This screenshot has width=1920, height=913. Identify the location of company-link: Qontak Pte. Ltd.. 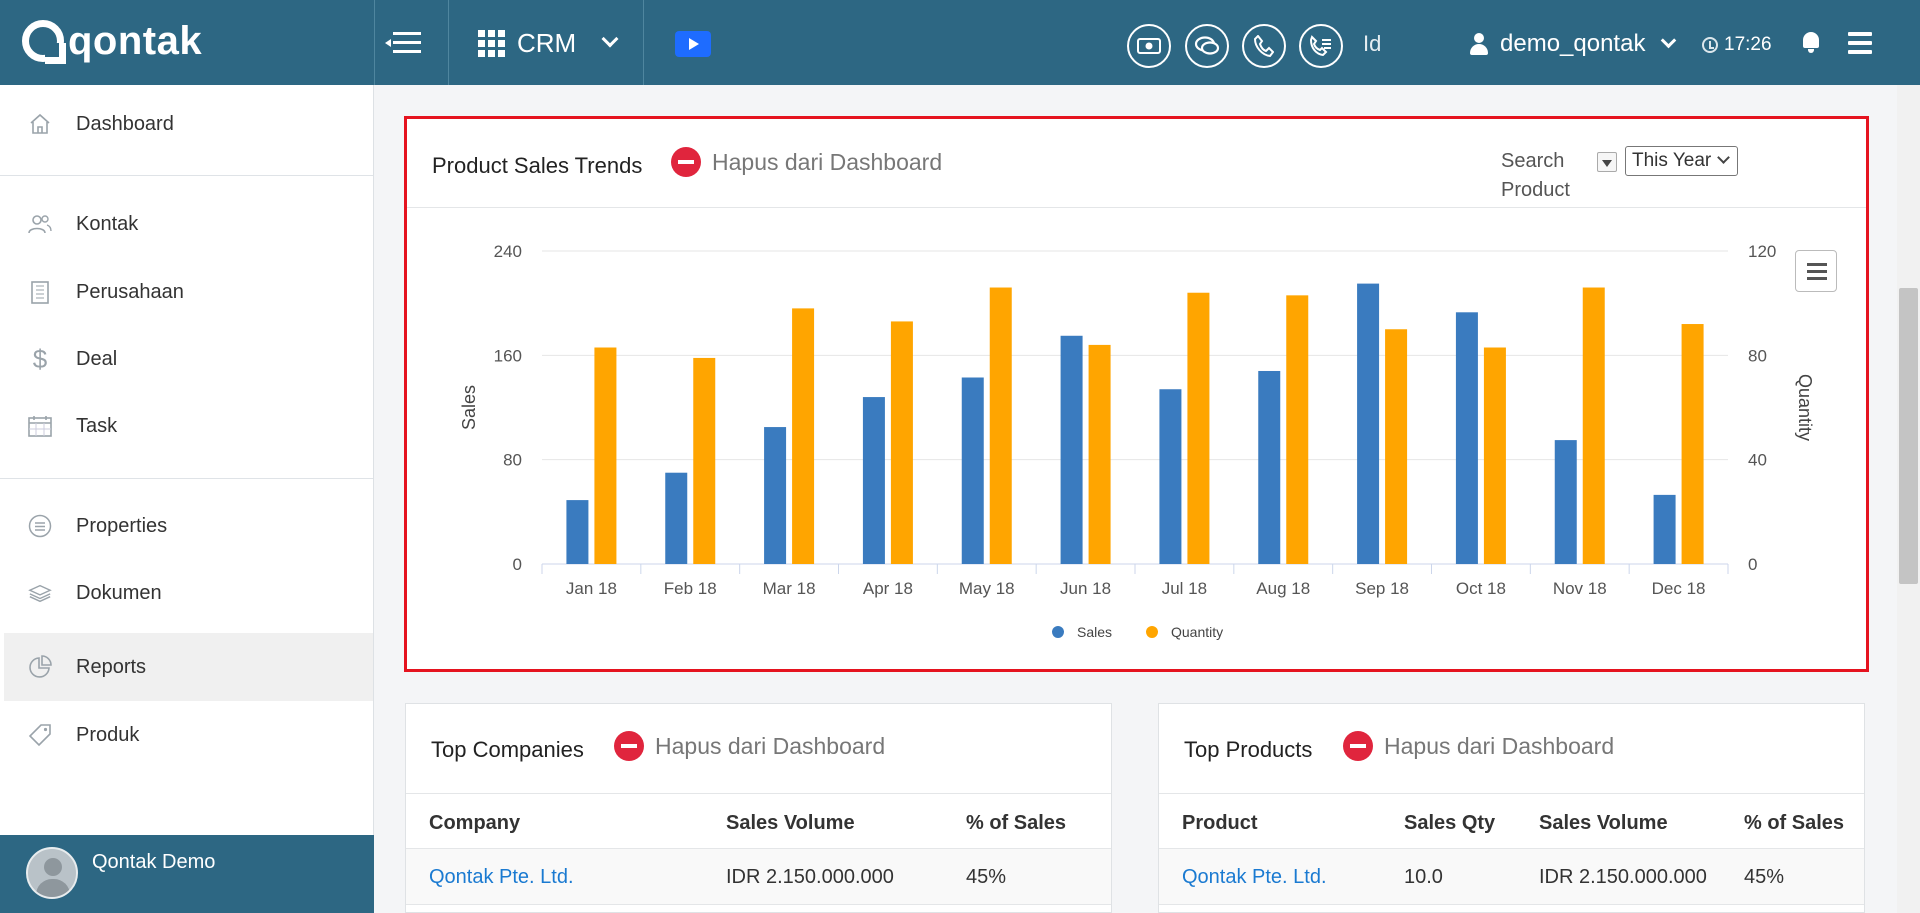
(501, 877).